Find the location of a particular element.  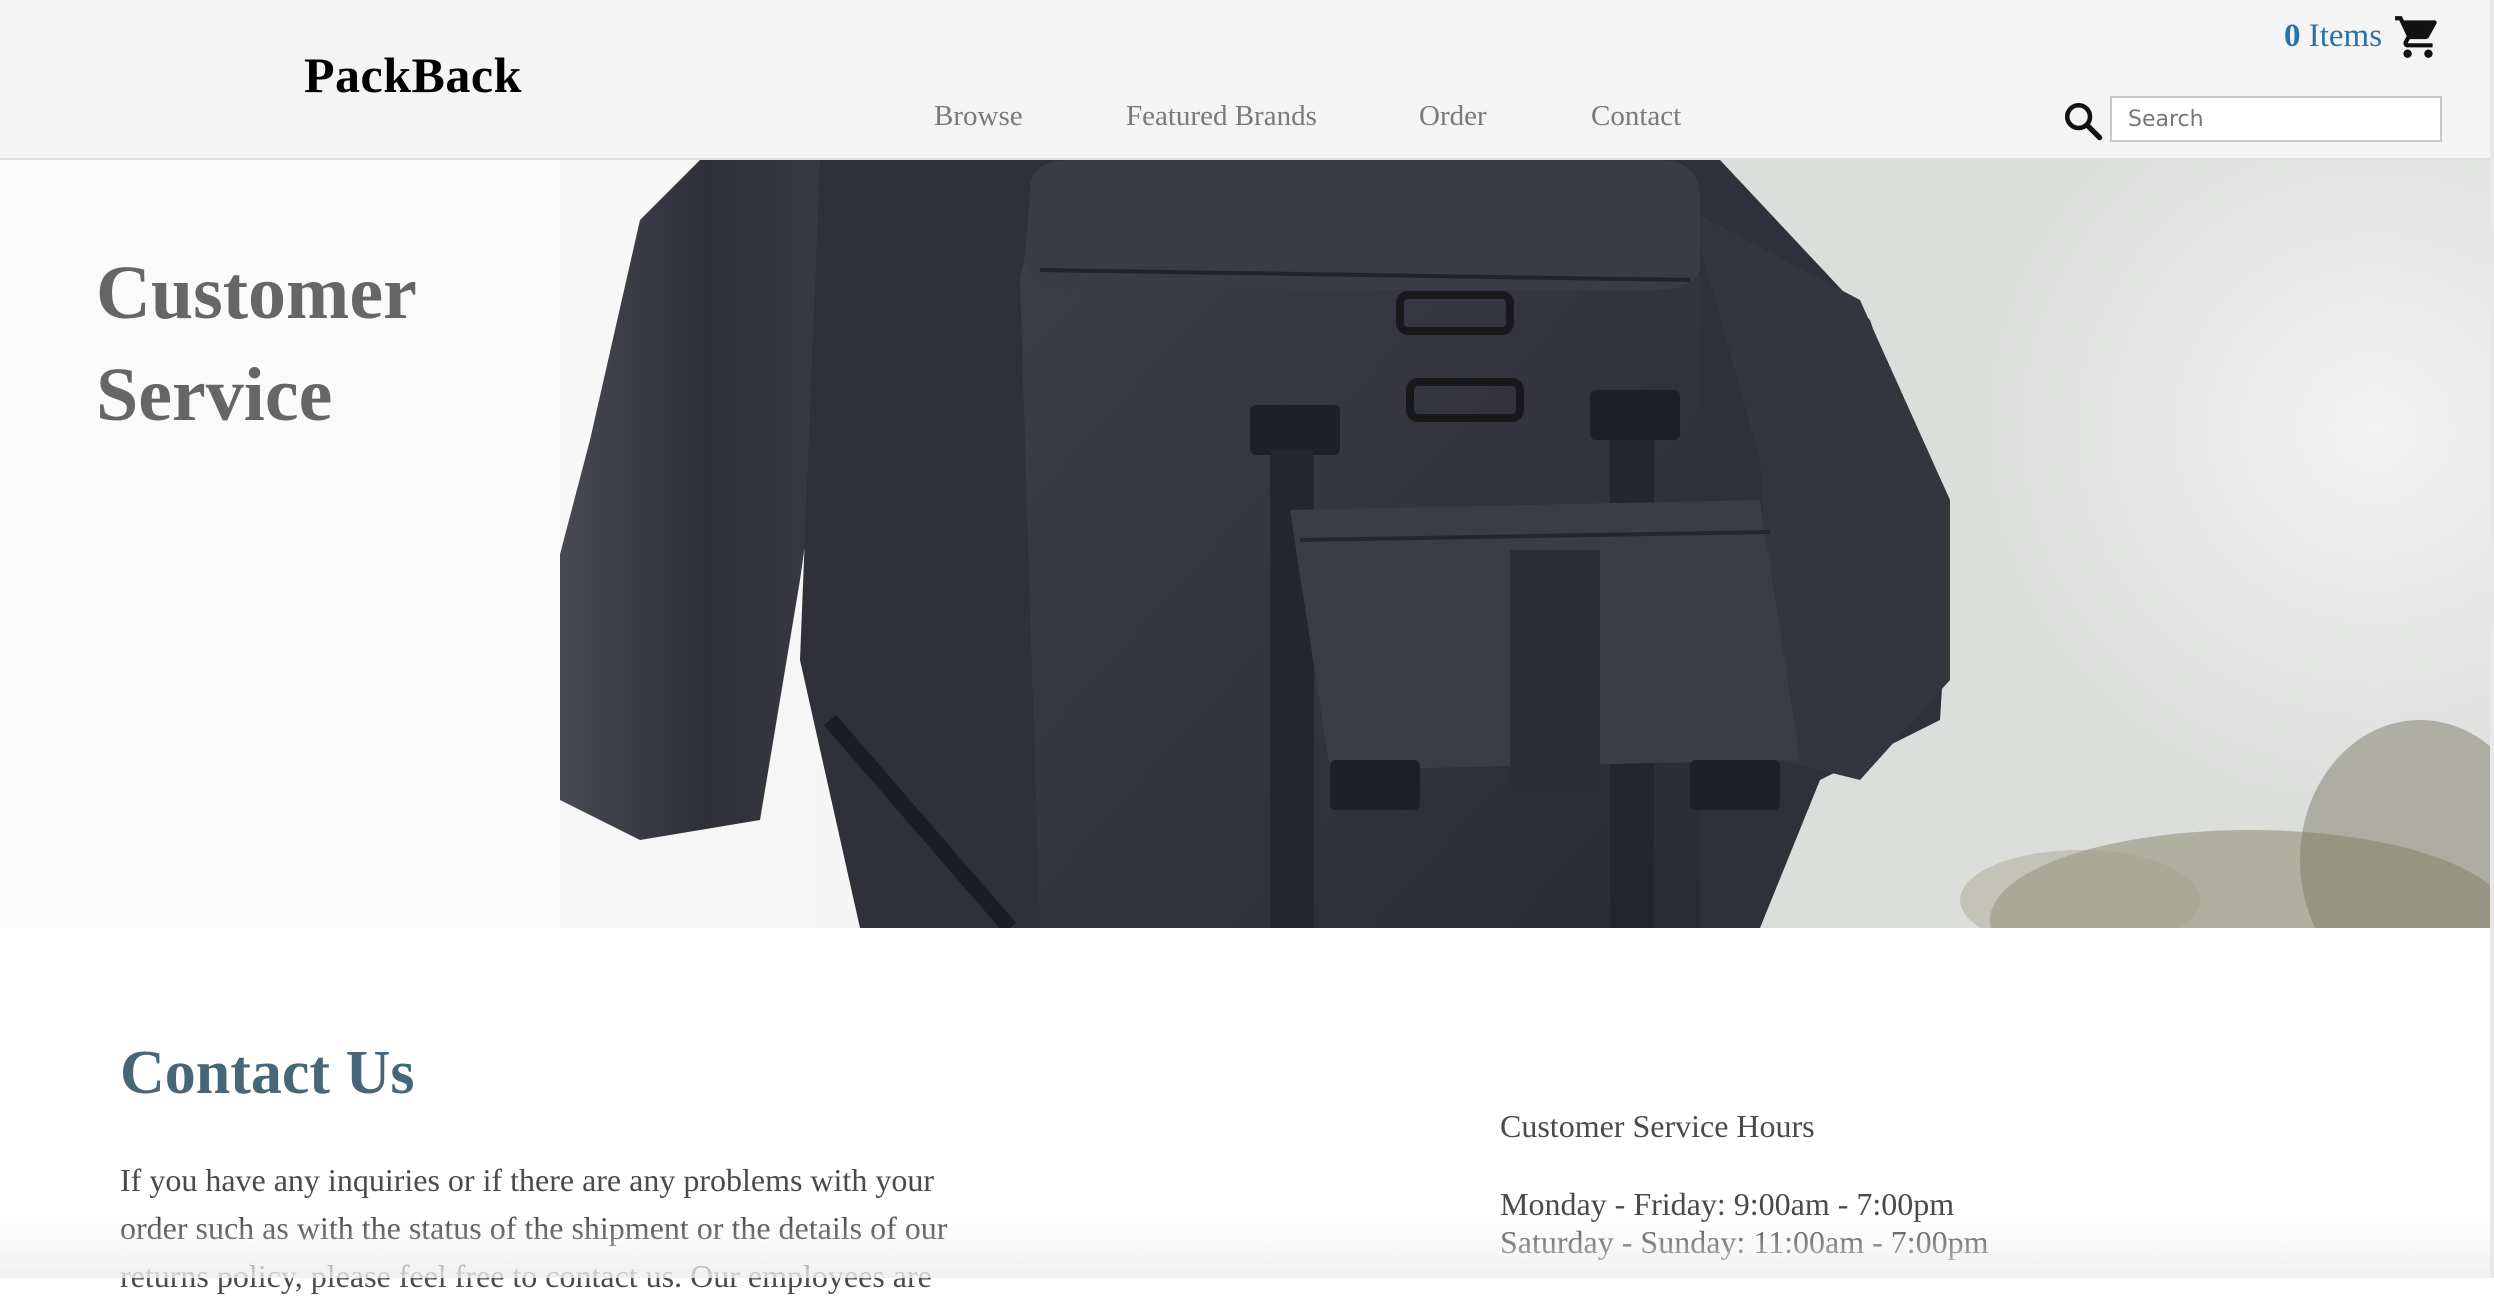

cart-count-number: 0 is located at coordinates (2292, 36).